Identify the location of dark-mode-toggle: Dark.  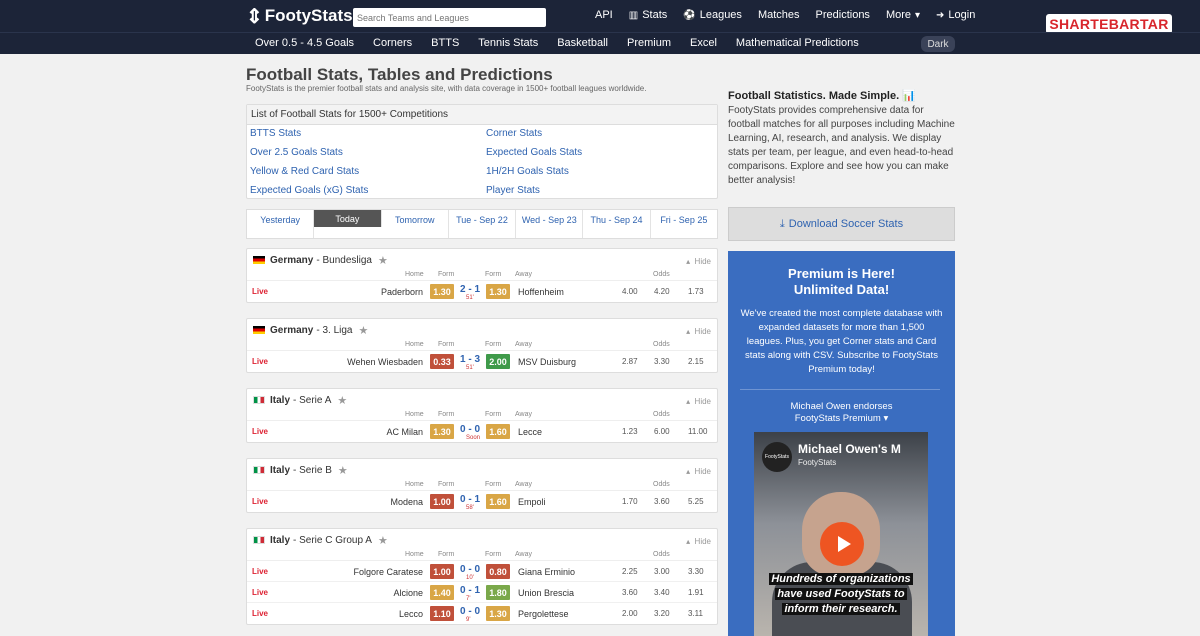
(938, 44).